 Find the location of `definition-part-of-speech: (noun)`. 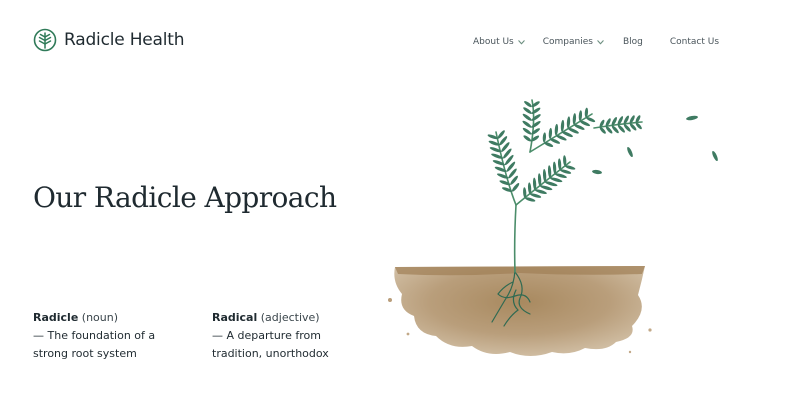

definition-part-of-speech: (noun) is located at coordinates (100, 317).